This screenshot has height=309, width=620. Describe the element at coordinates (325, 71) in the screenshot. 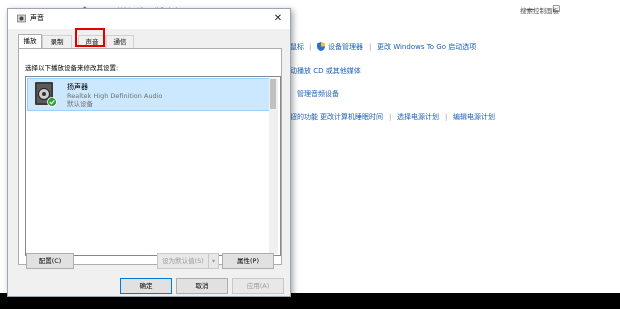

I see `link-autoplay: 动播放 CD 或其他媒体` at that location.